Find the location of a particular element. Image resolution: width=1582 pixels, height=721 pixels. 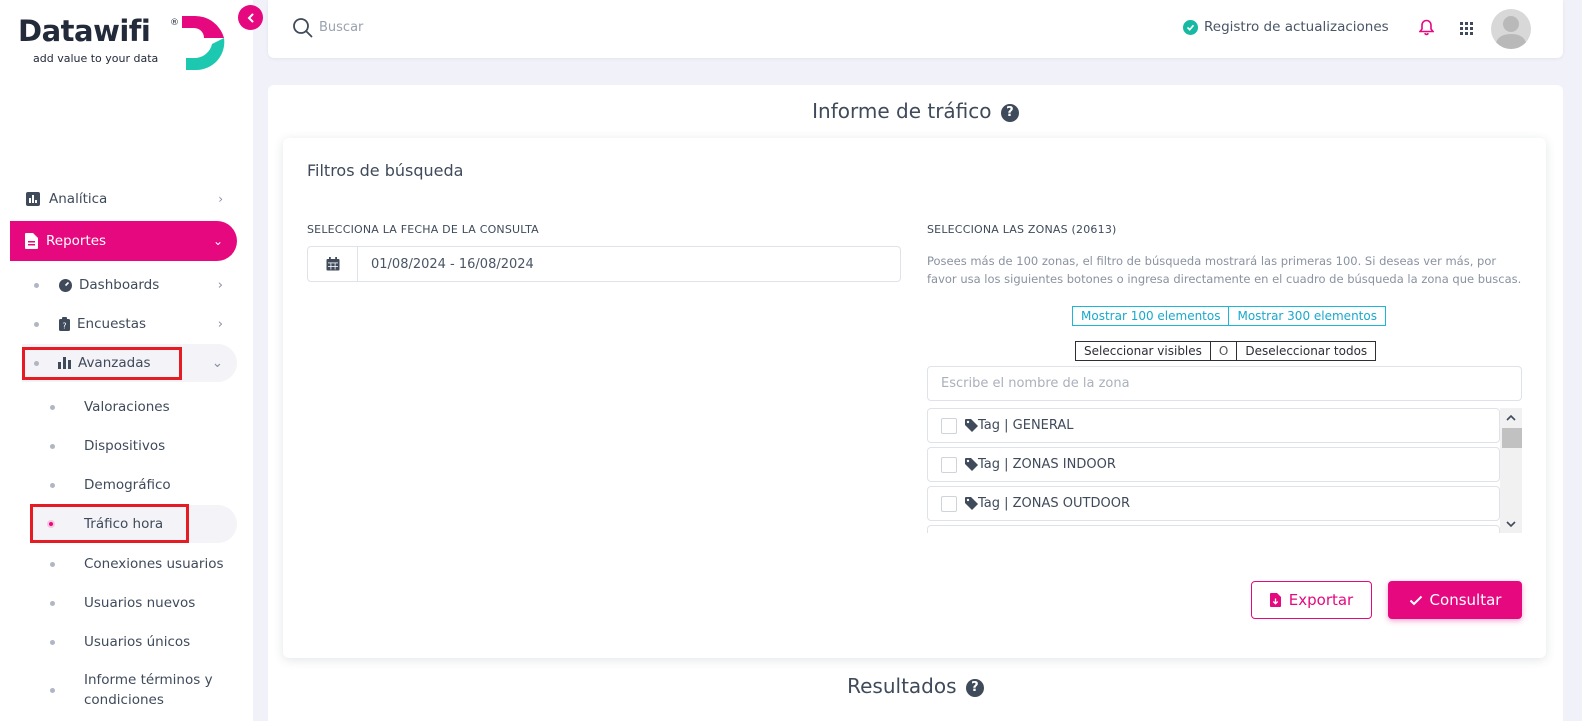

brand-name: Datawifi is located at coordinates (84, 31).